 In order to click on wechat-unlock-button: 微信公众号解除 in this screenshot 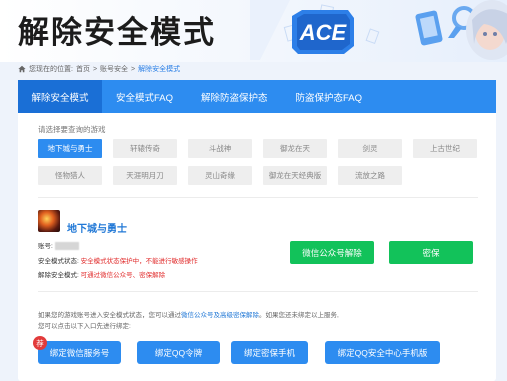, I will do `click(332, 252)`.